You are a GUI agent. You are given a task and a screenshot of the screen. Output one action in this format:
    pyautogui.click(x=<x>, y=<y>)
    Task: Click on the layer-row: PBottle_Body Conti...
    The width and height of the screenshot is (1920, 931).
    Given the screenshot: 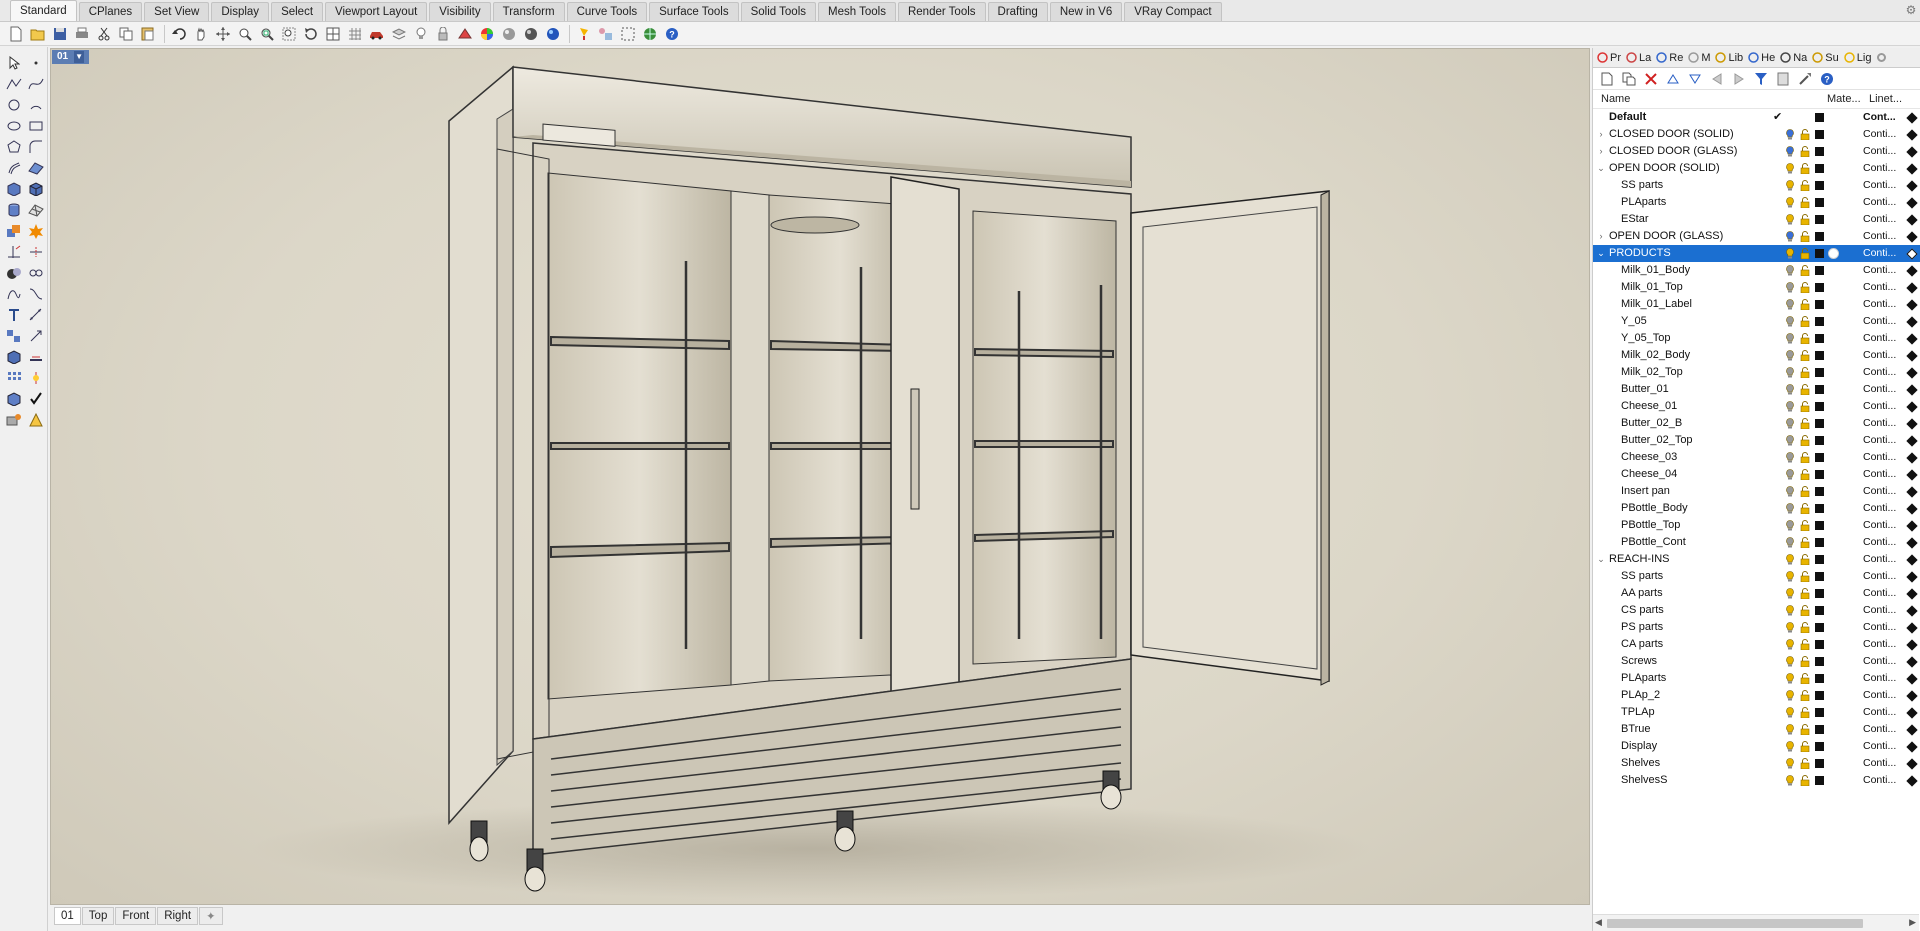 What is the action you would take?
    pyautogui.click(x=1756, y=508)
    